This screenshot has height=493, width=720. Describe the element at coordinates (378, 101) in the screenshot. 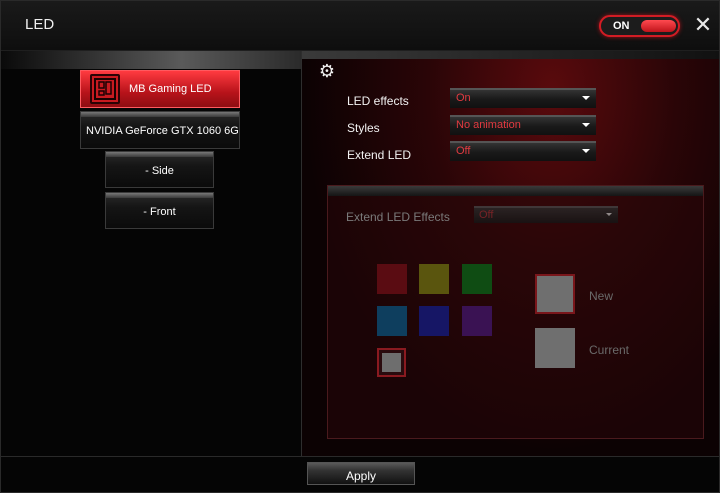

I see `led-effects-label: LED effects` at that location.